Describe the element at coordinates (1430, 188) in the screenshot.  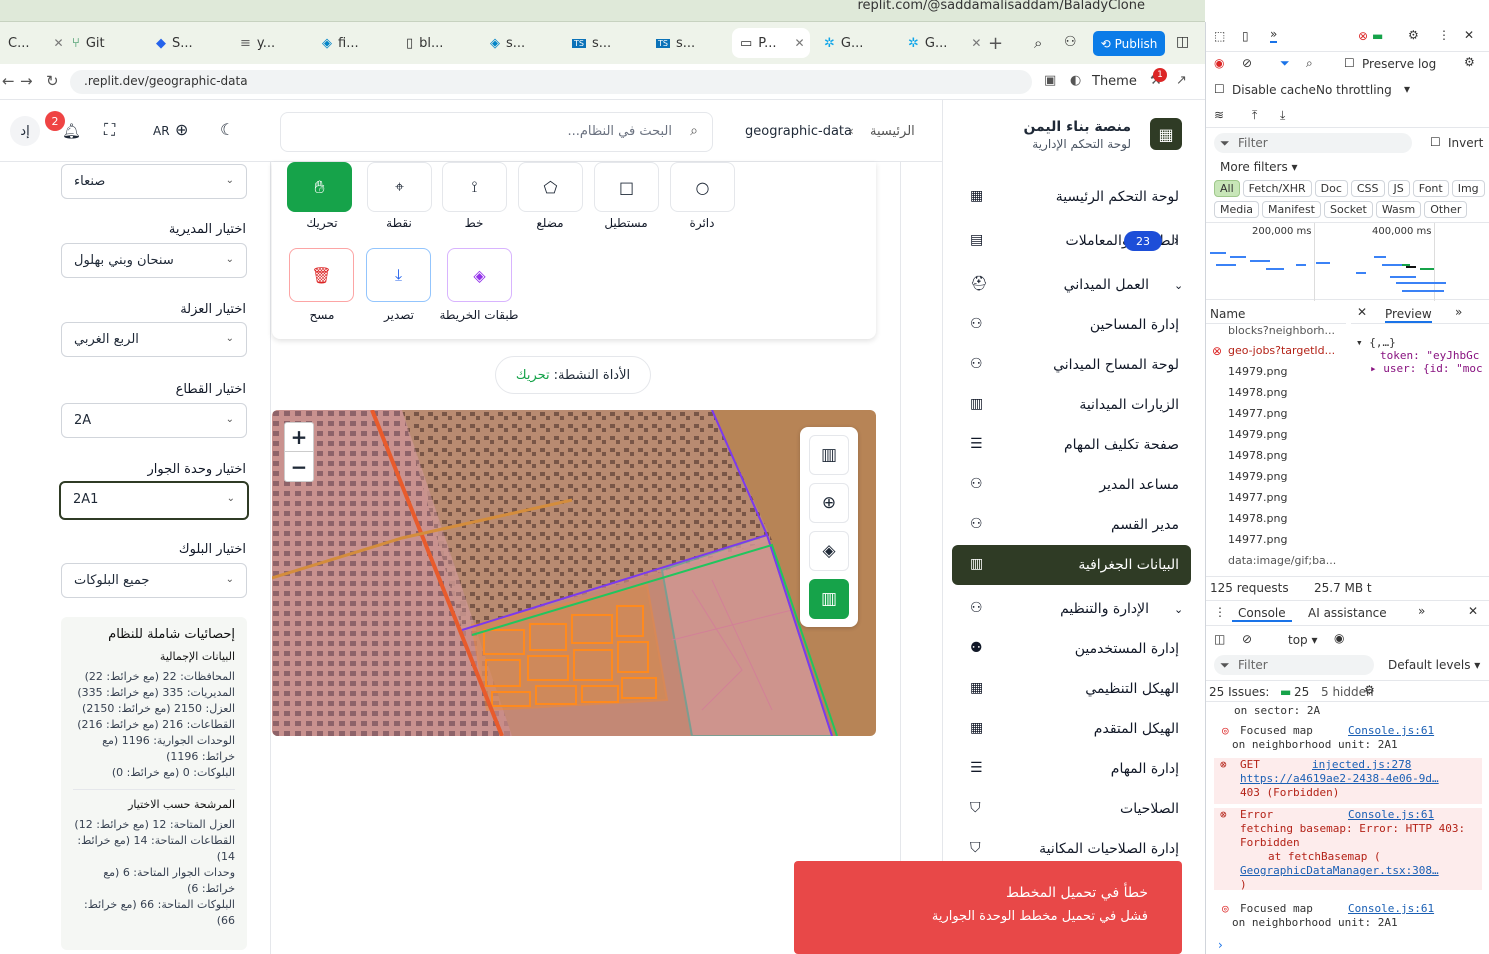
I see `type-filter: Font` at that location.